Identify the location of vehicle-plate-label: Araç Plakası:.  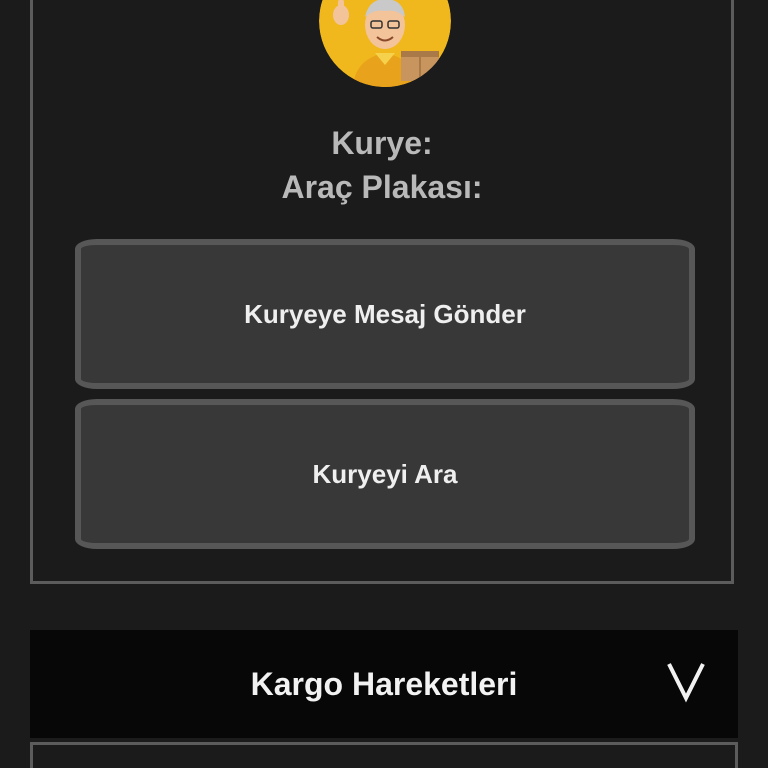
(382, 187).